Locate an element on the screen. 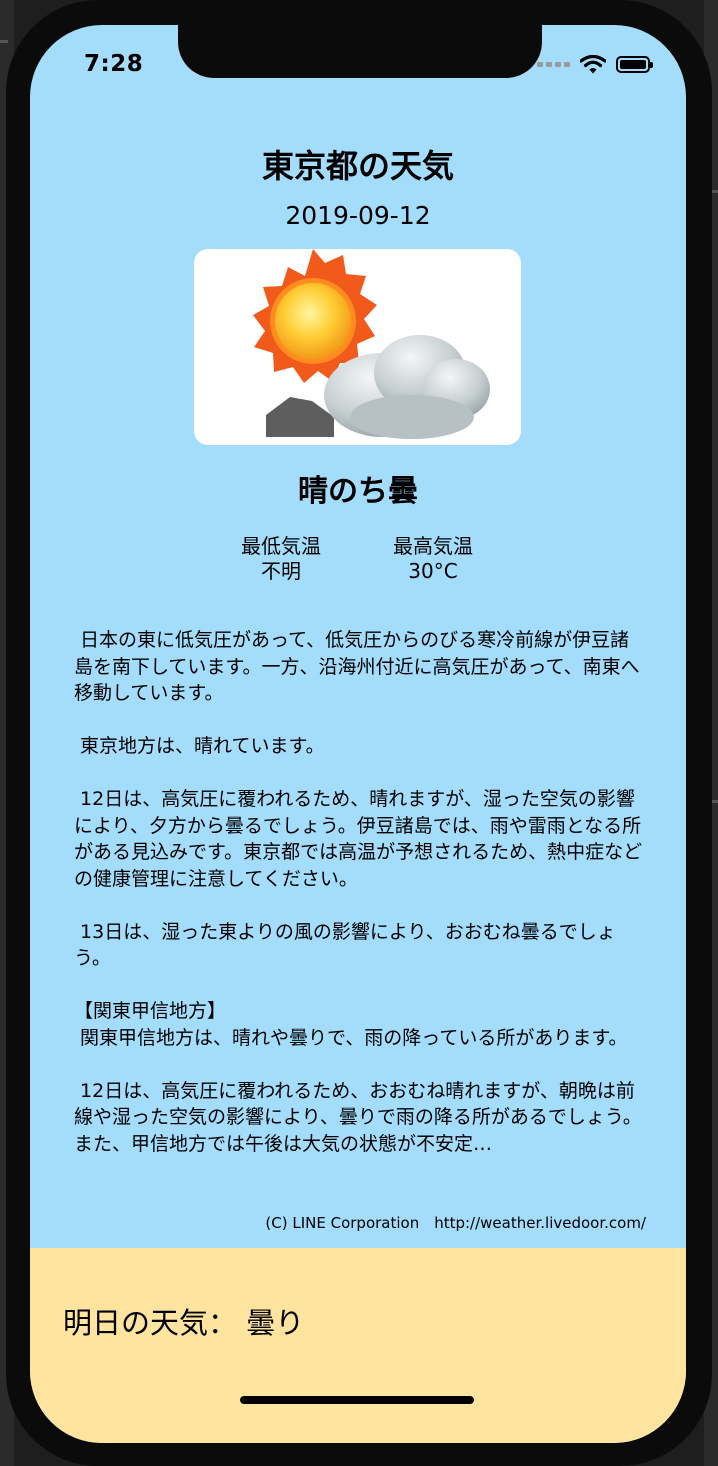 The height and width of the screenshot is (1466, 718). weather-image is located at coordinates (357, 347).